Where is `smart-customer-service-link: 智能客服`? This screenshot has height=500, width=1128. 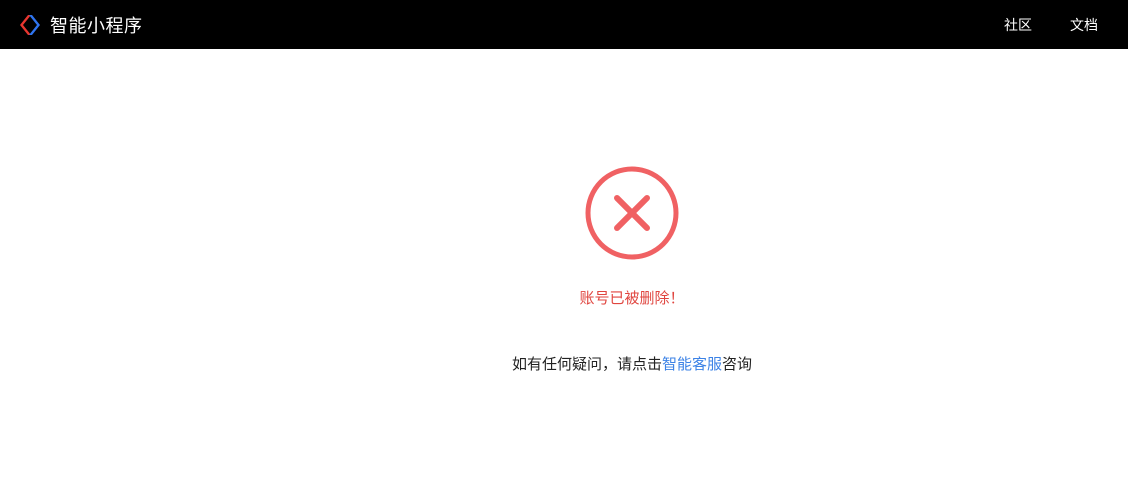 smart-customer-service-link: 智能客服 is located at coordinates (692, 364).